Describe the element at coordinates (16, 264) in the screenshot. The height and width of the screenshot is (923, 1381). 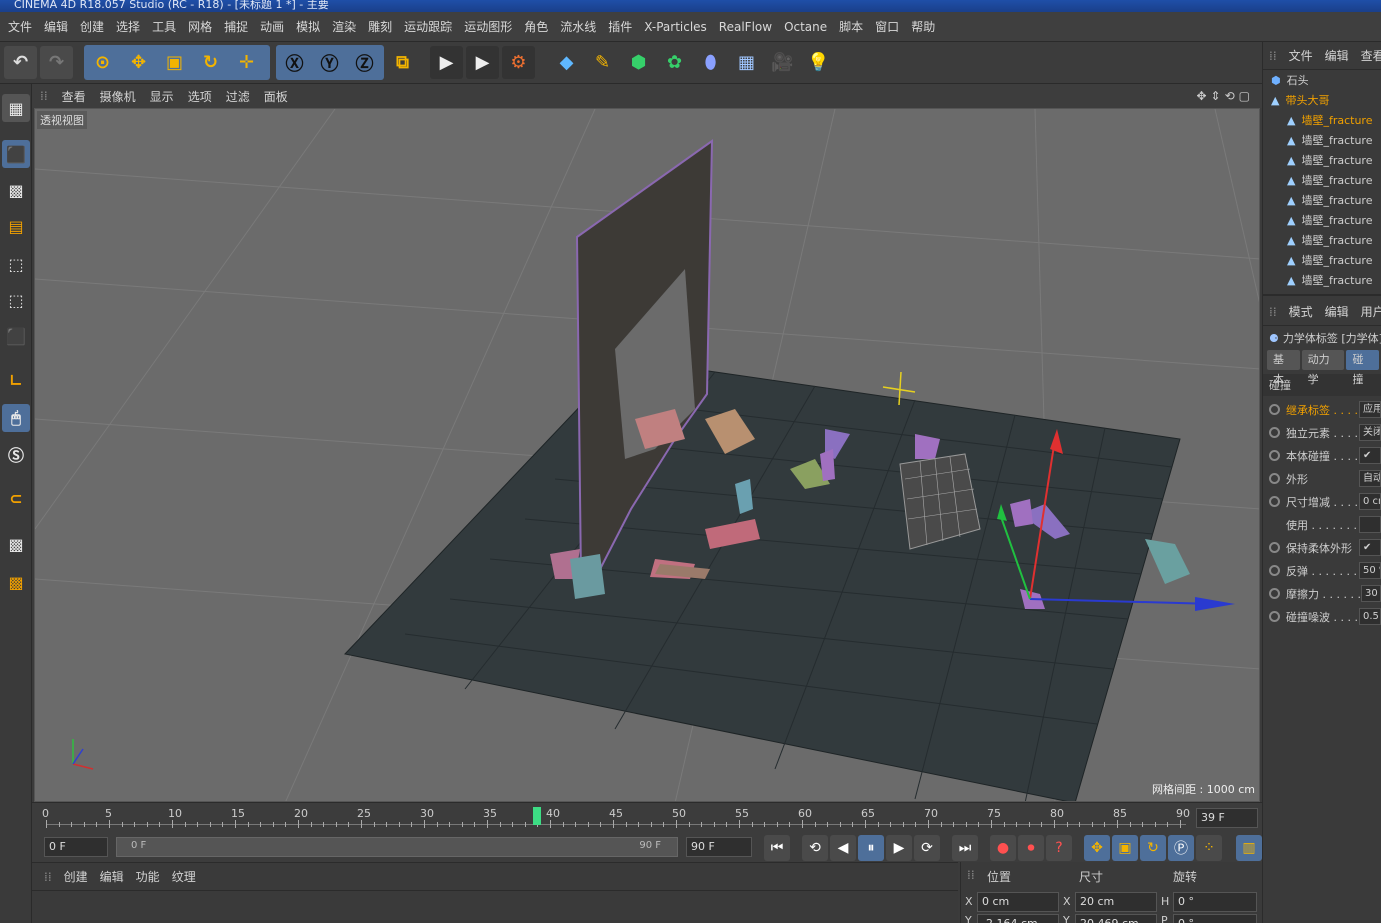
I see `points-mode-icon: ⬚` at that location.